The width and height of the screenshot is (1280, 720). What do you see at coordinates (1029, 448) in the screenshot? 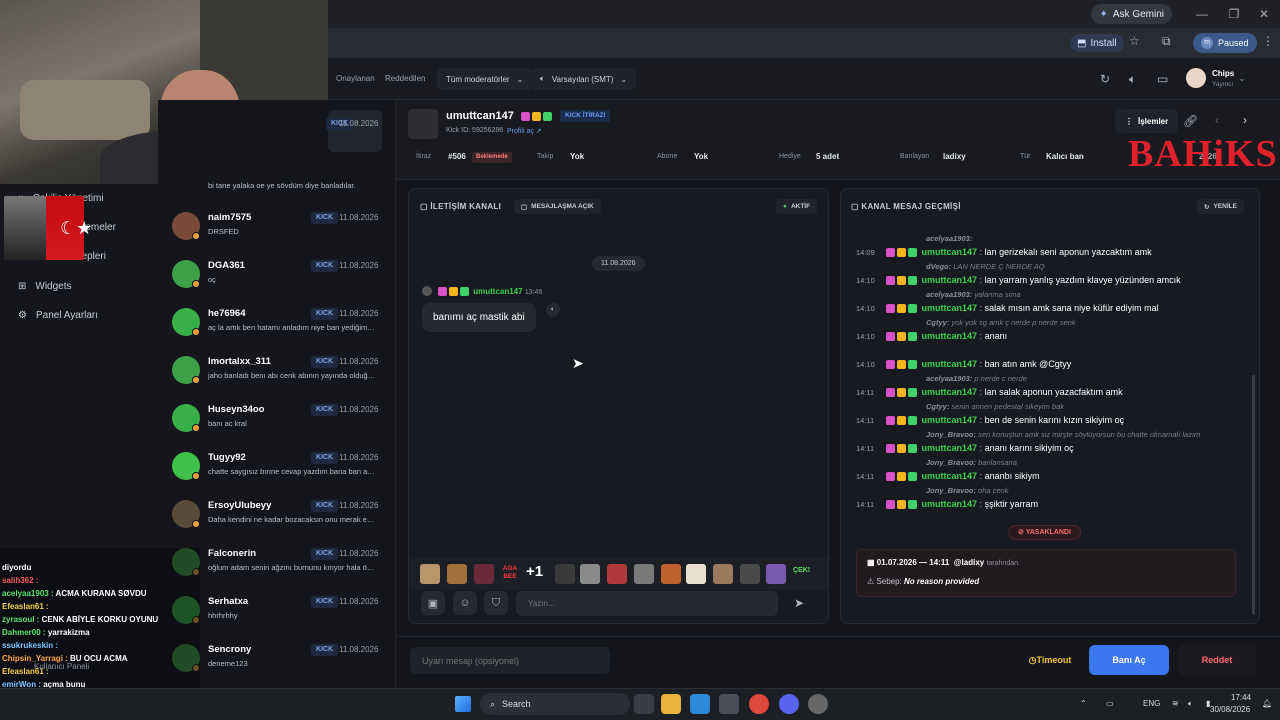
I see `history-message: ananı karını sikiyim oç` at bounding box center [1029, 448].